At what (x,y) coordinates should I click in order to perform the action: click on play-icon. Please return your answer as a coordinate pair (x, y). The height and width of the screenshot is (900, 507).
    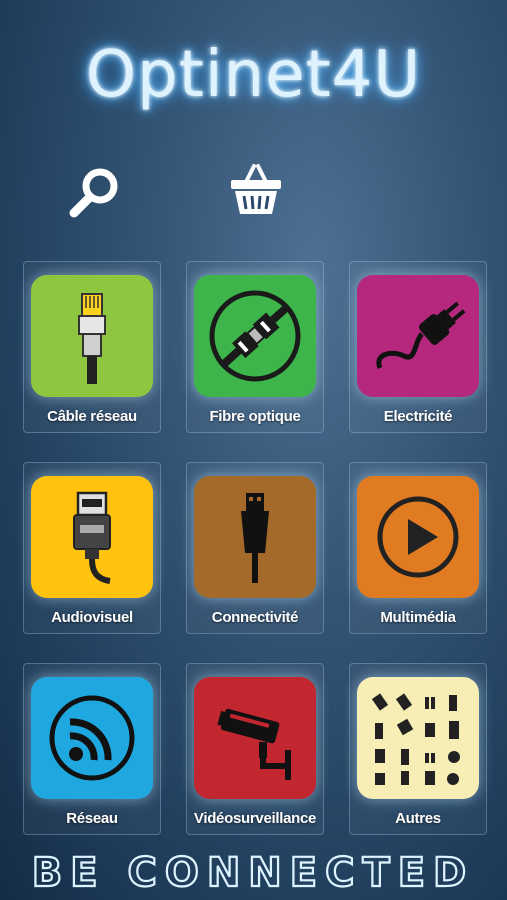
    Looking at the image, I should click on (418, 537).